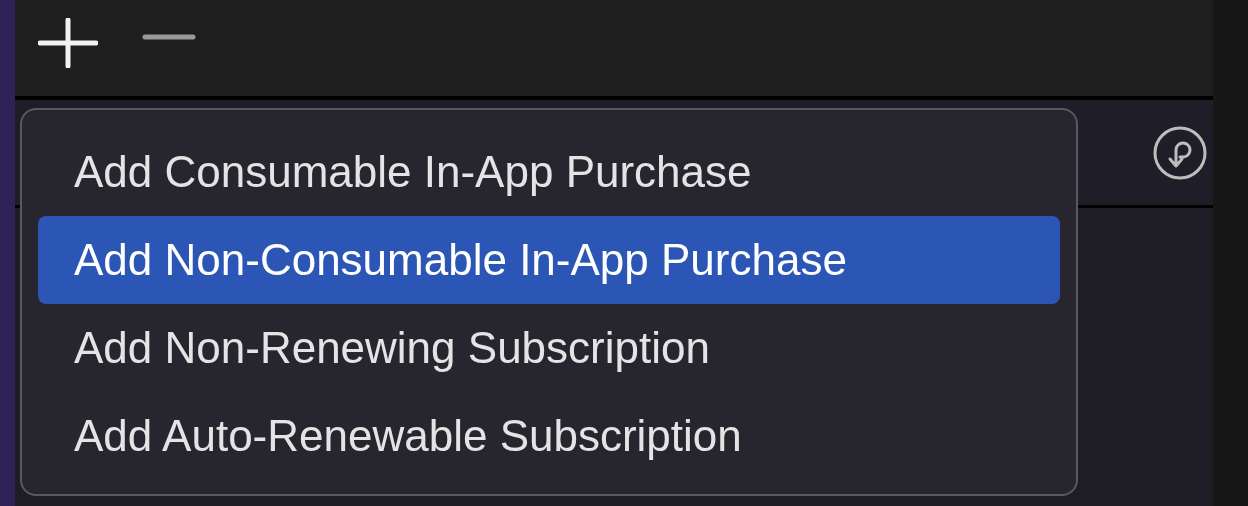 Image resolution: width=1248 pixels, height=506 pixels. What do you see at coordinates (549, 436) in the screenshot?
I see `menu-item: Add Auto-Renewable Subscription` at bounding box center [549, 436].